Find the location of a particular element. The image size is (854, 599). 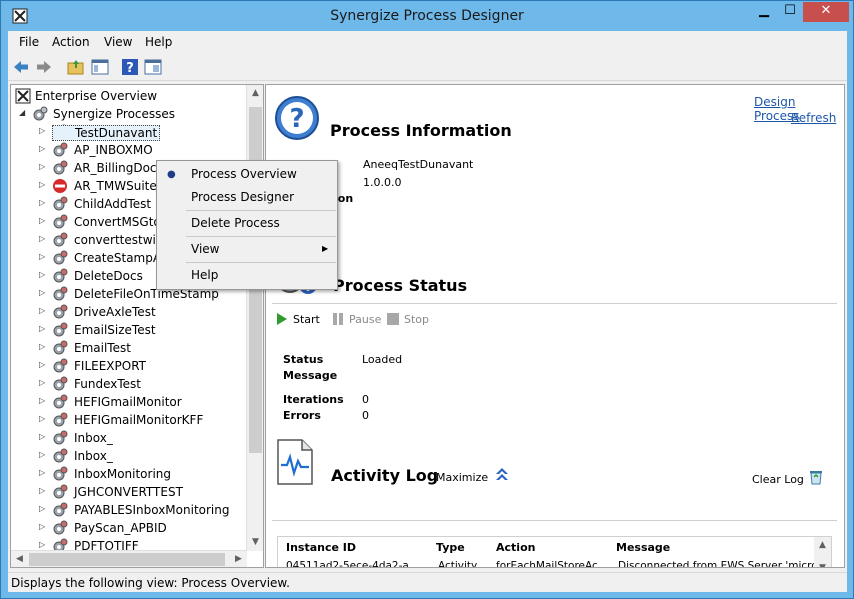

grid-scroll-down-arrow-icon: ▼ is located at coordinates (822, 563).